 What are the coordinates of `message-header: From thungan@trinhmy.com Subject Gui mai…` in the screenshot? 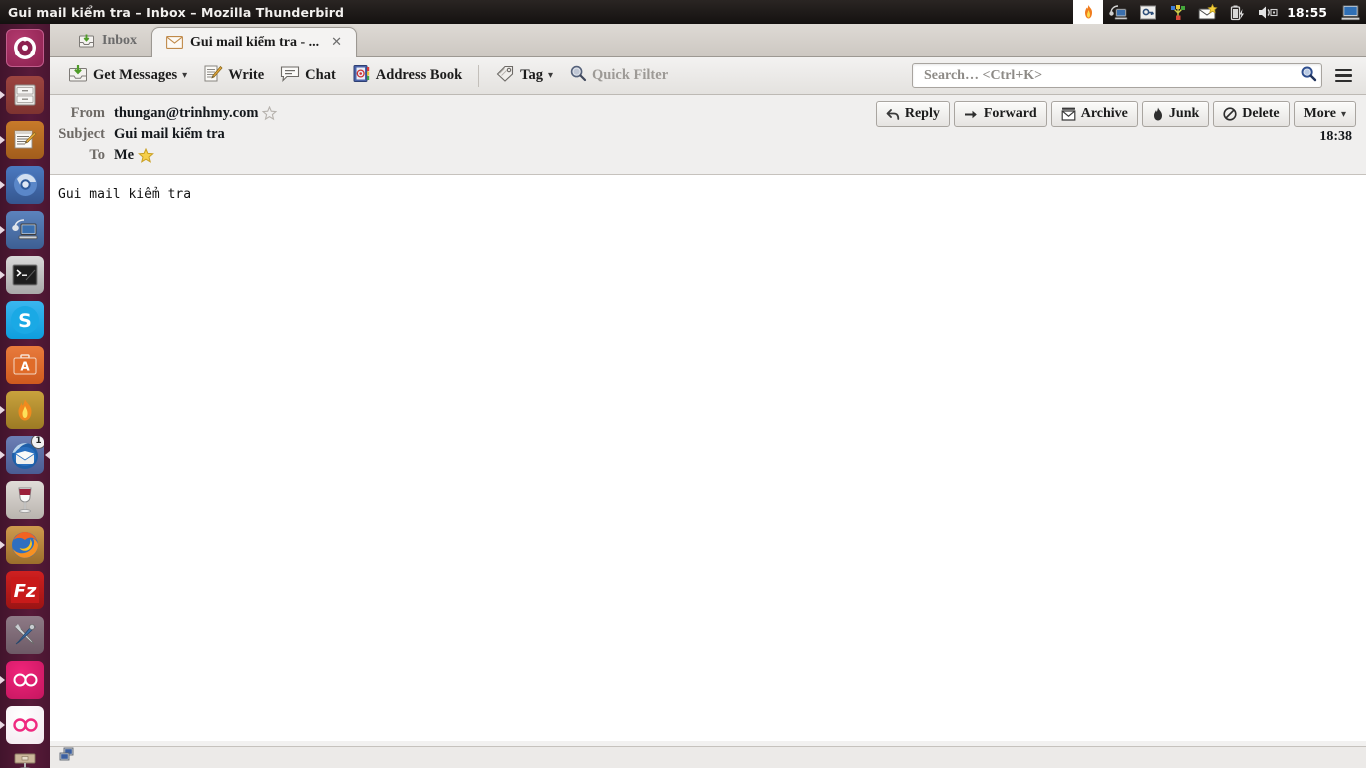 It's located at (708, 135).